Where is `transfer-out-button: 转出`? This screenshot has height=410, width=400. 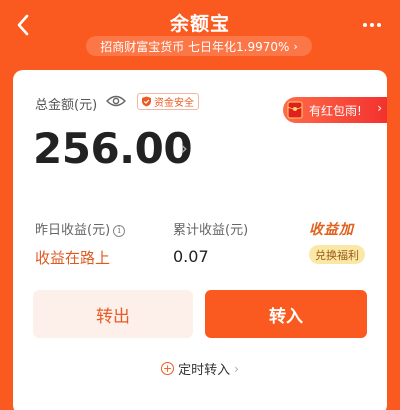 transfer-out-button: 转出 is located at coordinates (113, 314).